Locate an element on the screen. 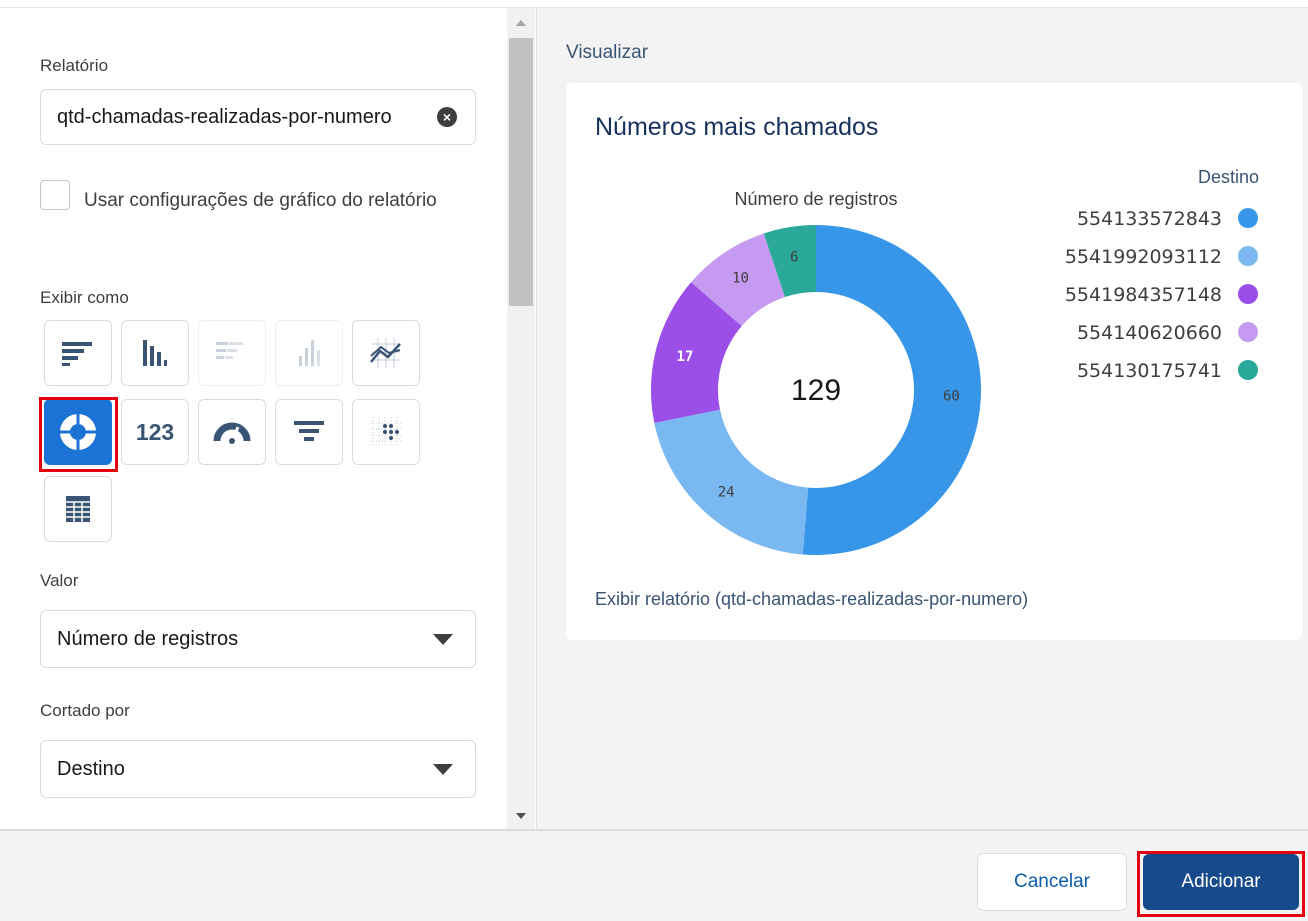 This screenshot has height=921, width=1308. use-report-settings-checkbox is located at coordinates (55, 195).